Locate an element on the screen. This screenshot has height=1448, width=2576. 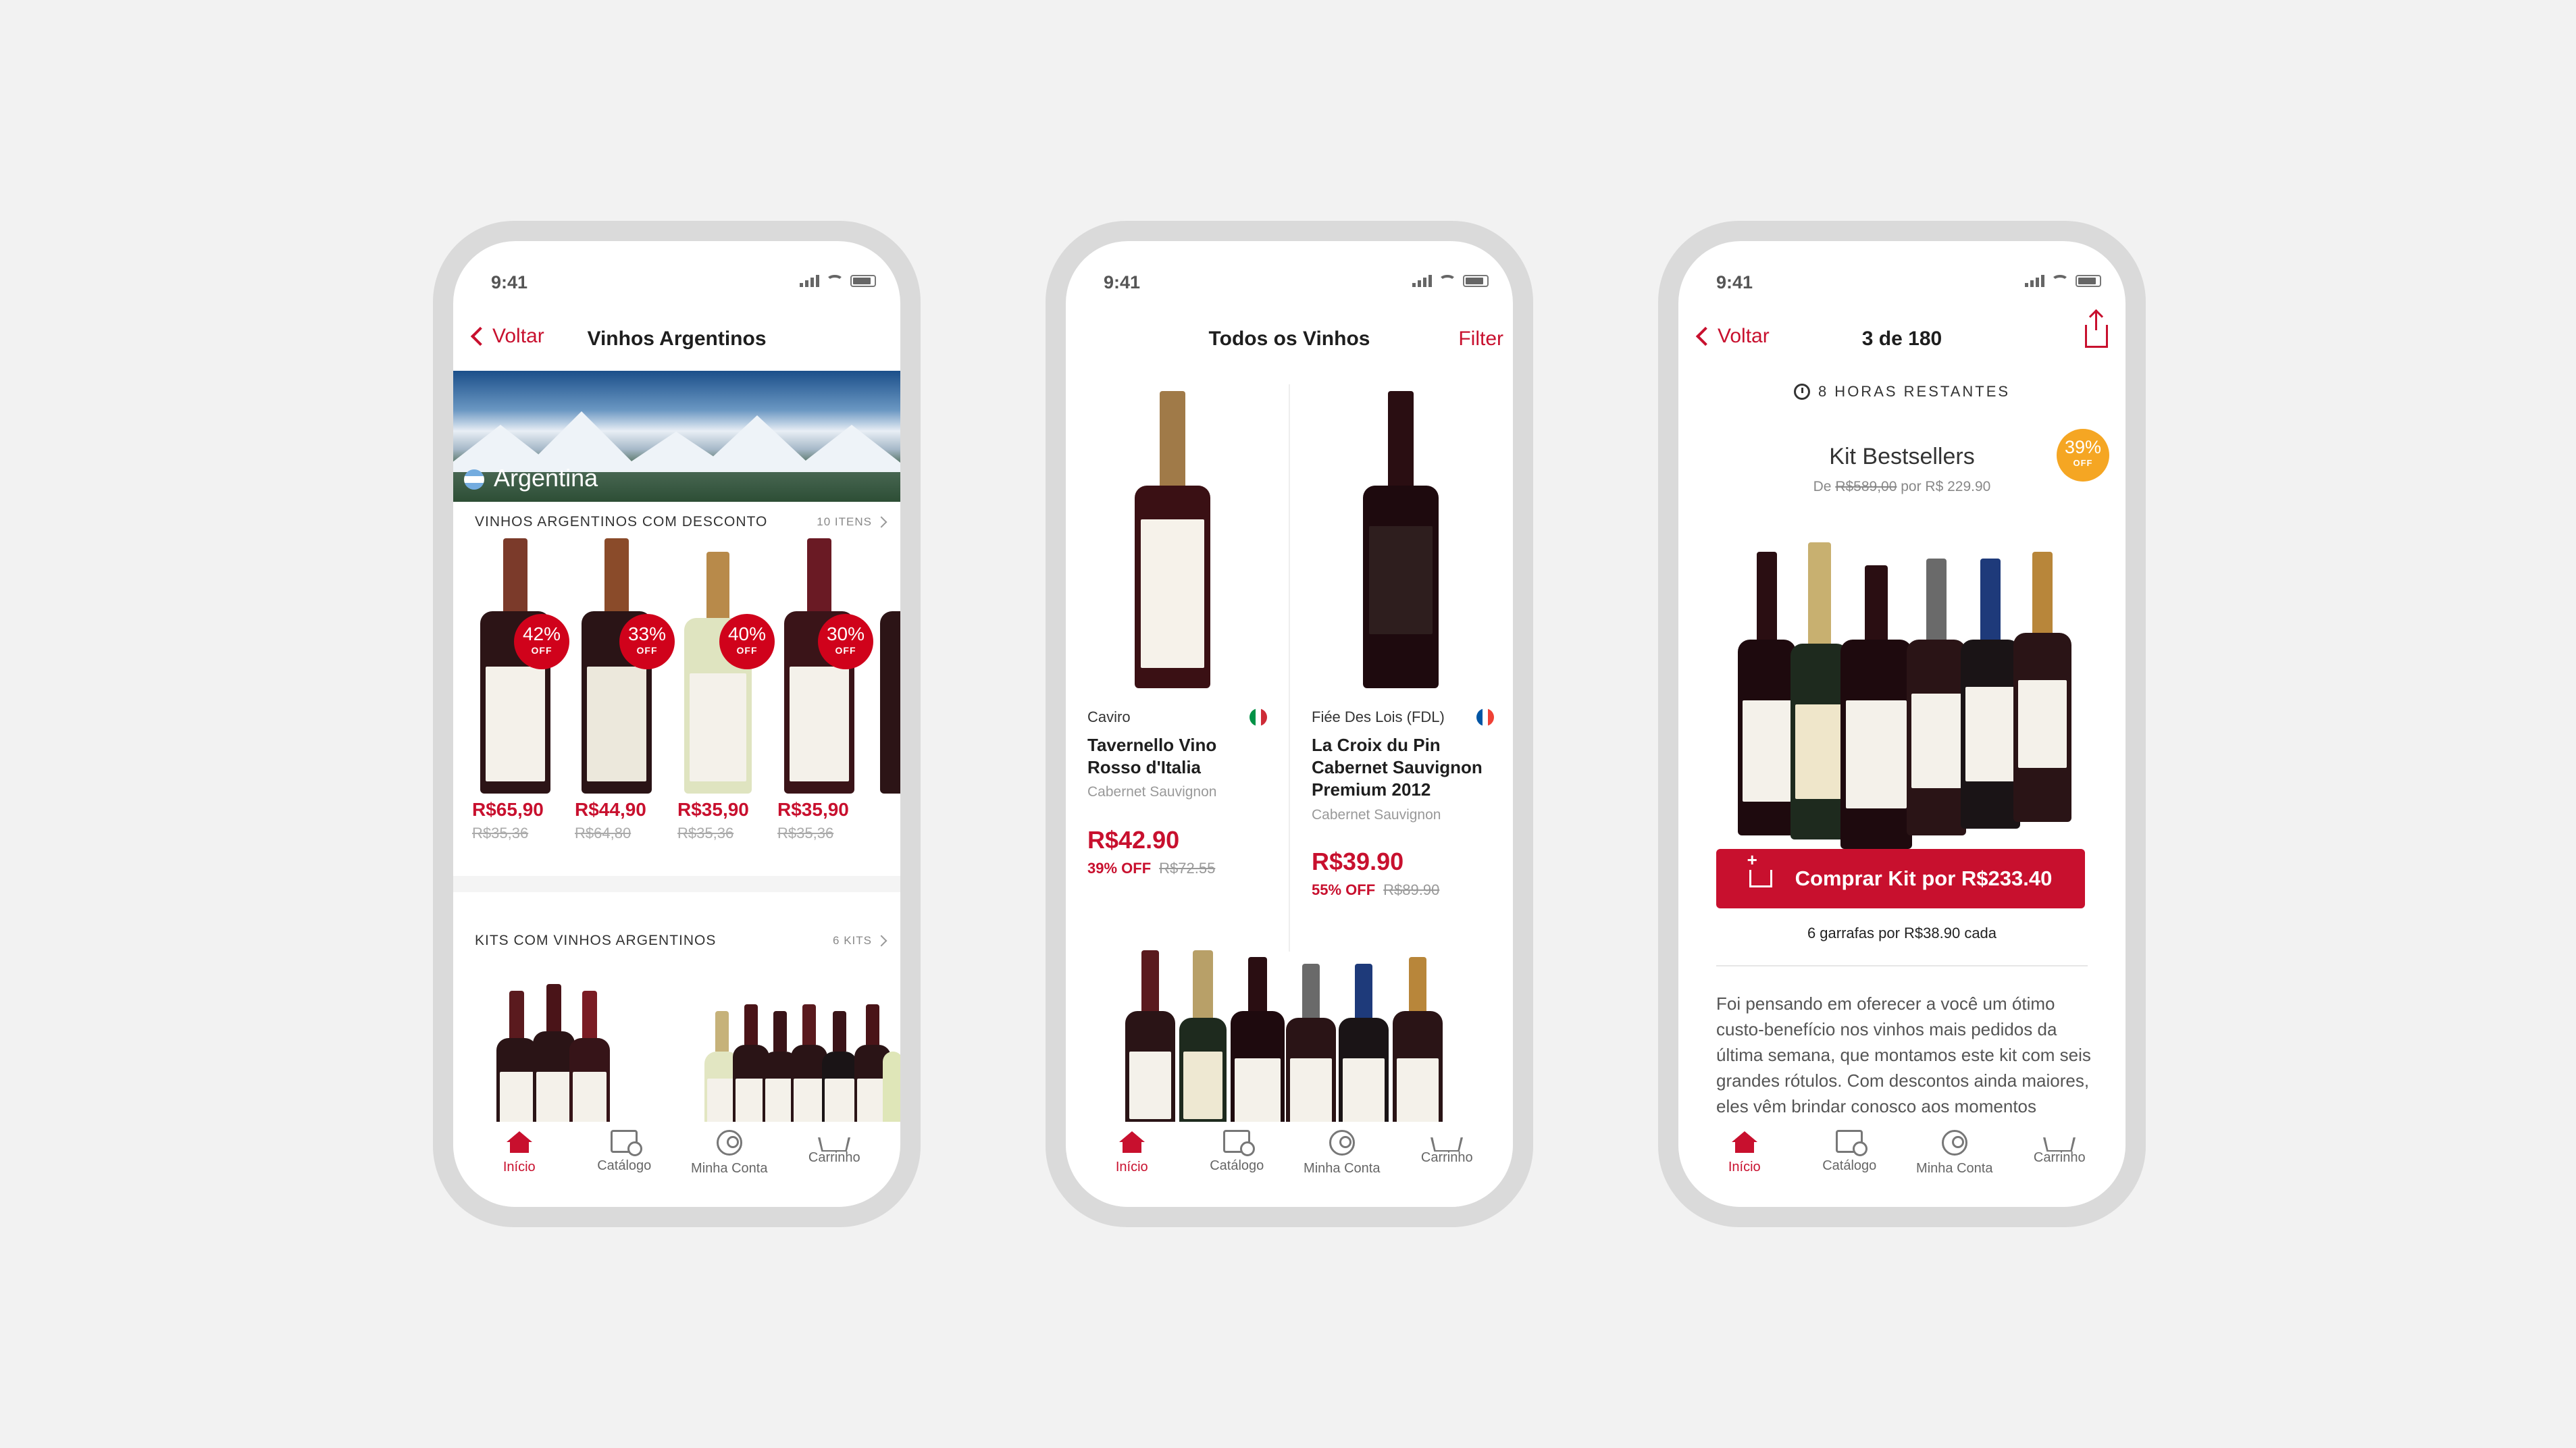
buy-kit-label: Comprar Kit por R$233.40 is located at coordinates (1924, 878).